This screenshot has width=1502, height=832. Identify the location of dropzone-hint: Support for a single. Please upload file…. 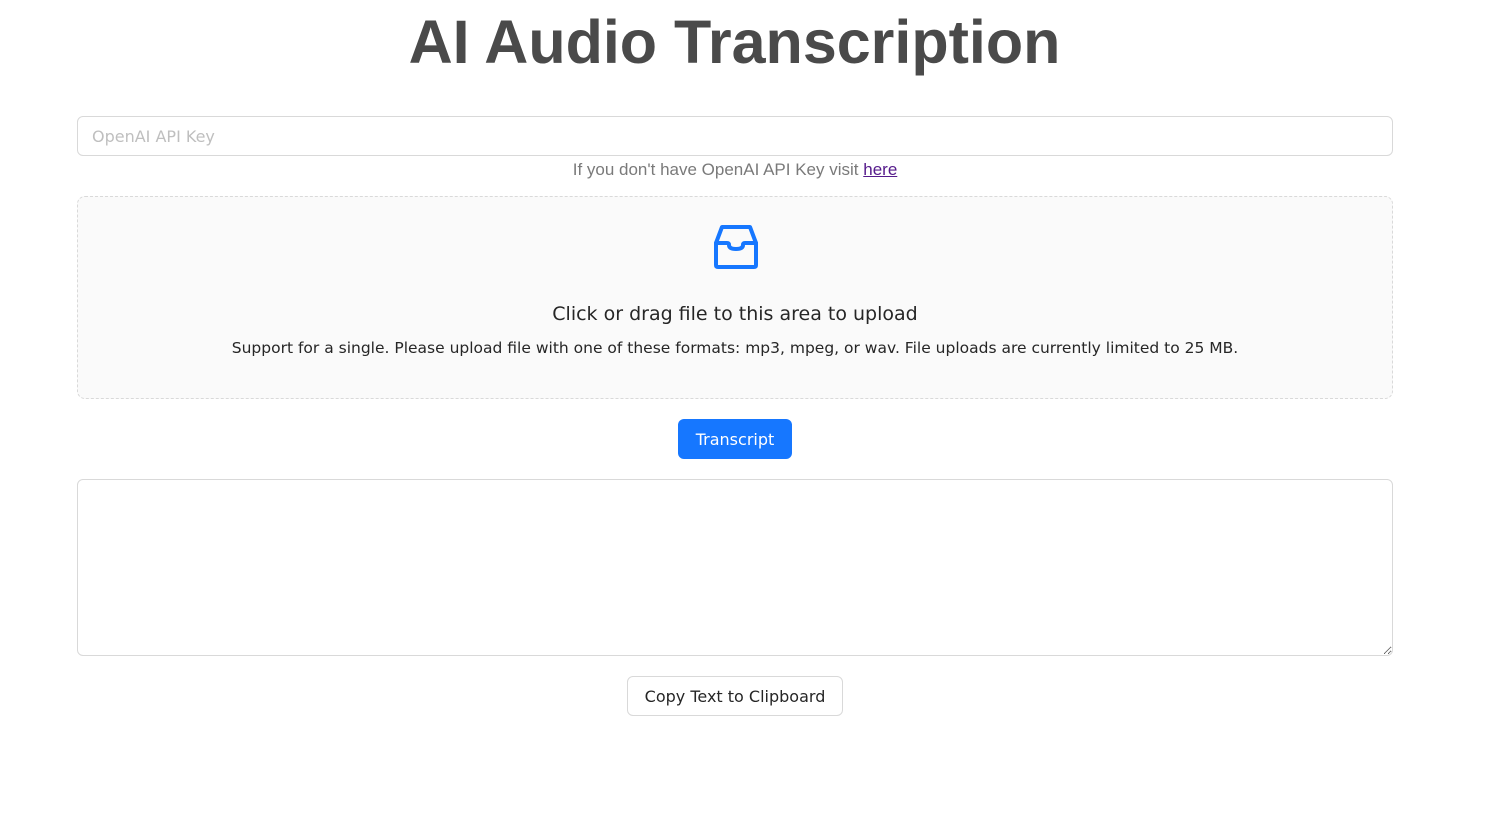
(735, 348).